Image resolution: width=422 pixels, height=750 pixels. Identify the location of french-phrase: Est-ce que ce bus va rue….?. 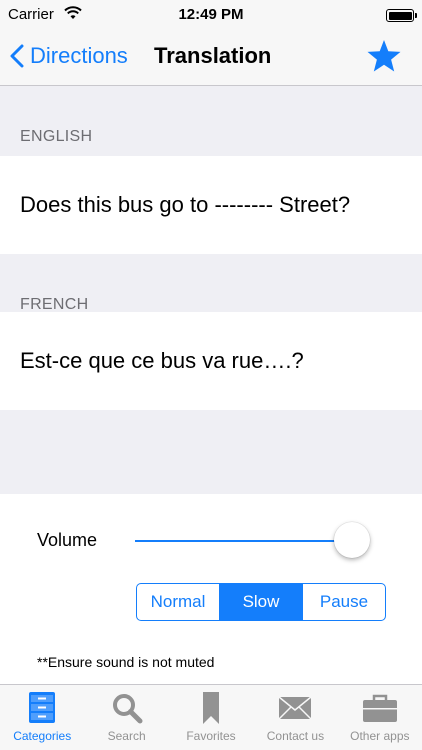
(162, 360).